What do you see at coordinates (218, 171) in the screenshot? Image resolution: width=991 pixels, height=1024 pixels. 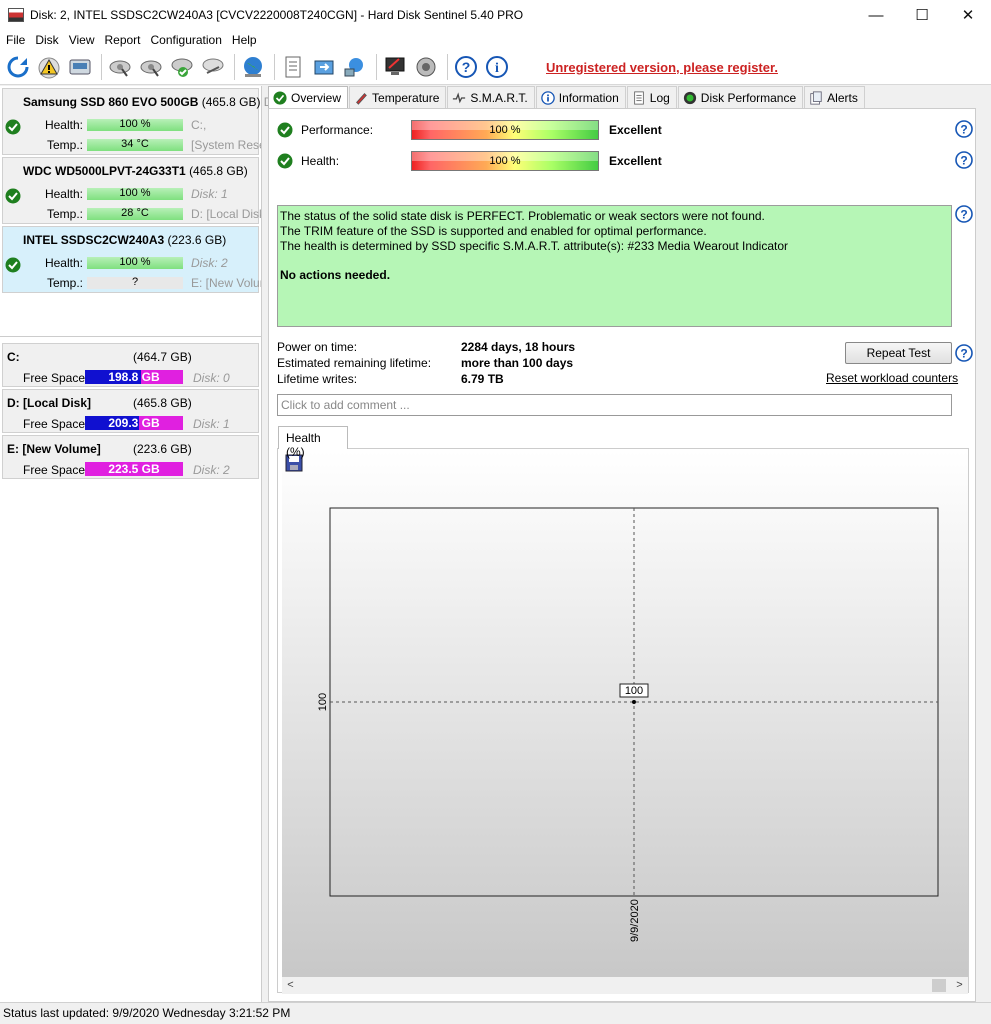 I see `disk-size: (465.8 GB)` at bounding box center [218, 171].